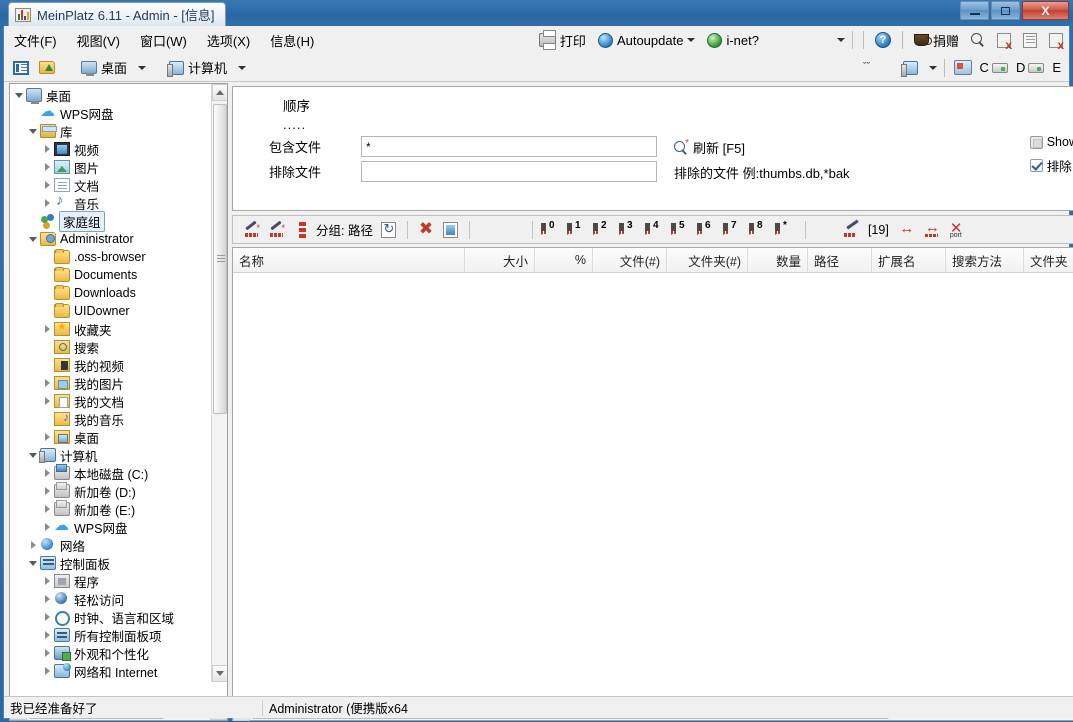 The height and width of the screenshot is (722, 1073). I want to click on menu-info: 信息(H), so click(292, 40).